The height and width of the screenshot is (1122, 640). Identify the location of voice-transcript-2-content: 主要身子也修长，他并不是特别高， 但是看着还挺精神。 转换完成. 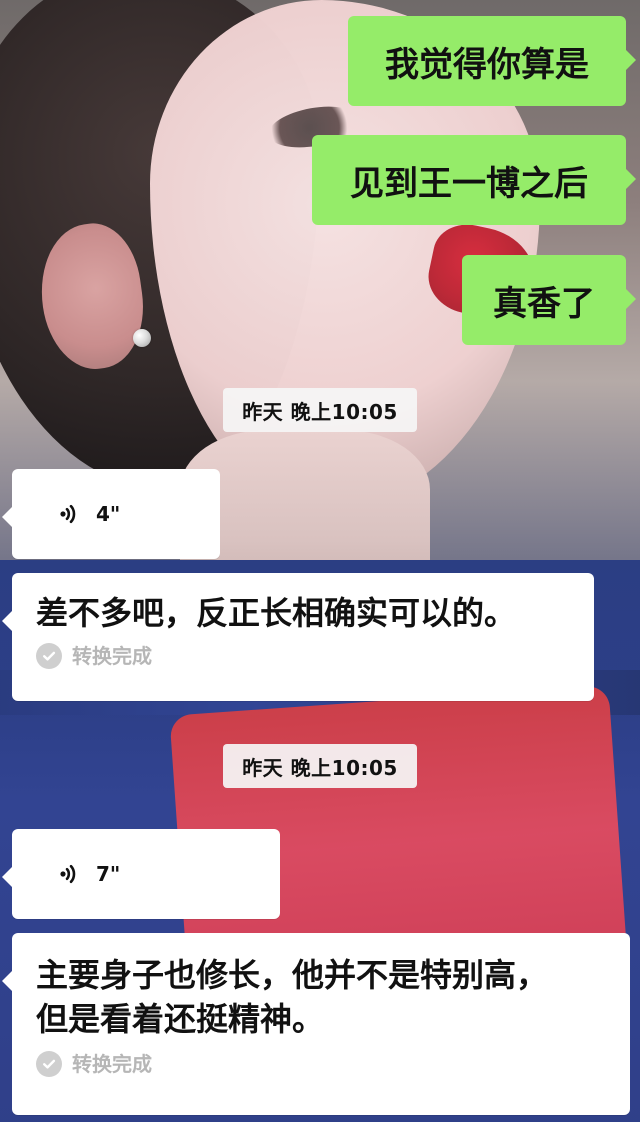
(321, 1013).